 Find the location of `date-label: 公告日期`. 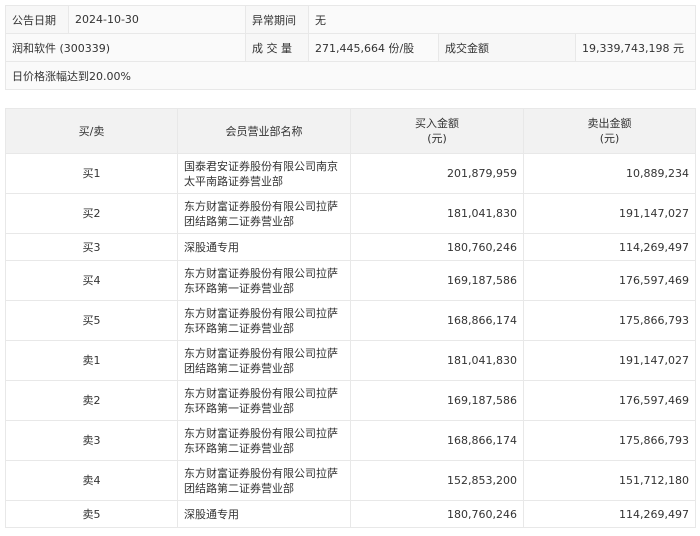

date-label: 公告日期 is located at coordinates (37, 19).